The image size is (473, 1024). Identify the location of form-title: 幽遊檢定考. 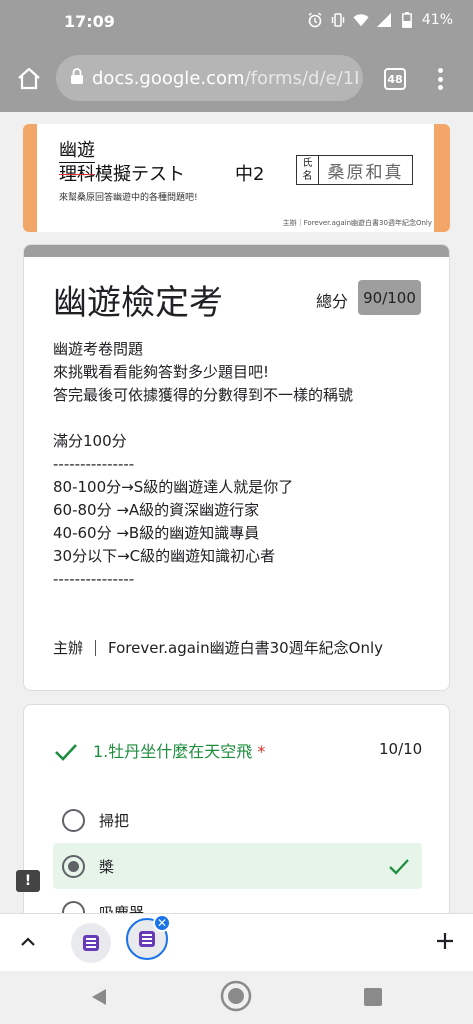
(138, 303).